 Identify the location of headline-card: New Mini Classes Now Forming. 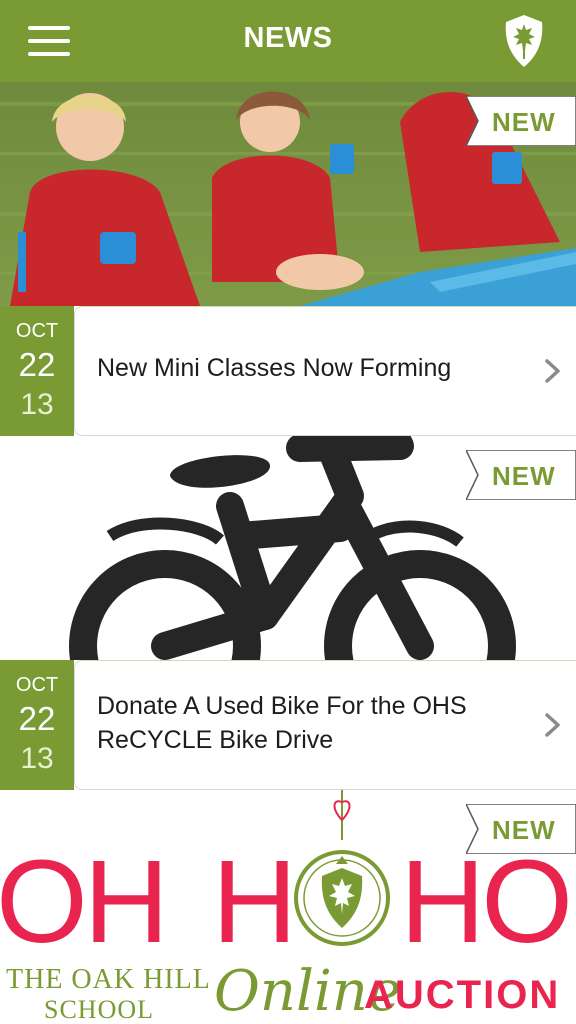
(325, 371).